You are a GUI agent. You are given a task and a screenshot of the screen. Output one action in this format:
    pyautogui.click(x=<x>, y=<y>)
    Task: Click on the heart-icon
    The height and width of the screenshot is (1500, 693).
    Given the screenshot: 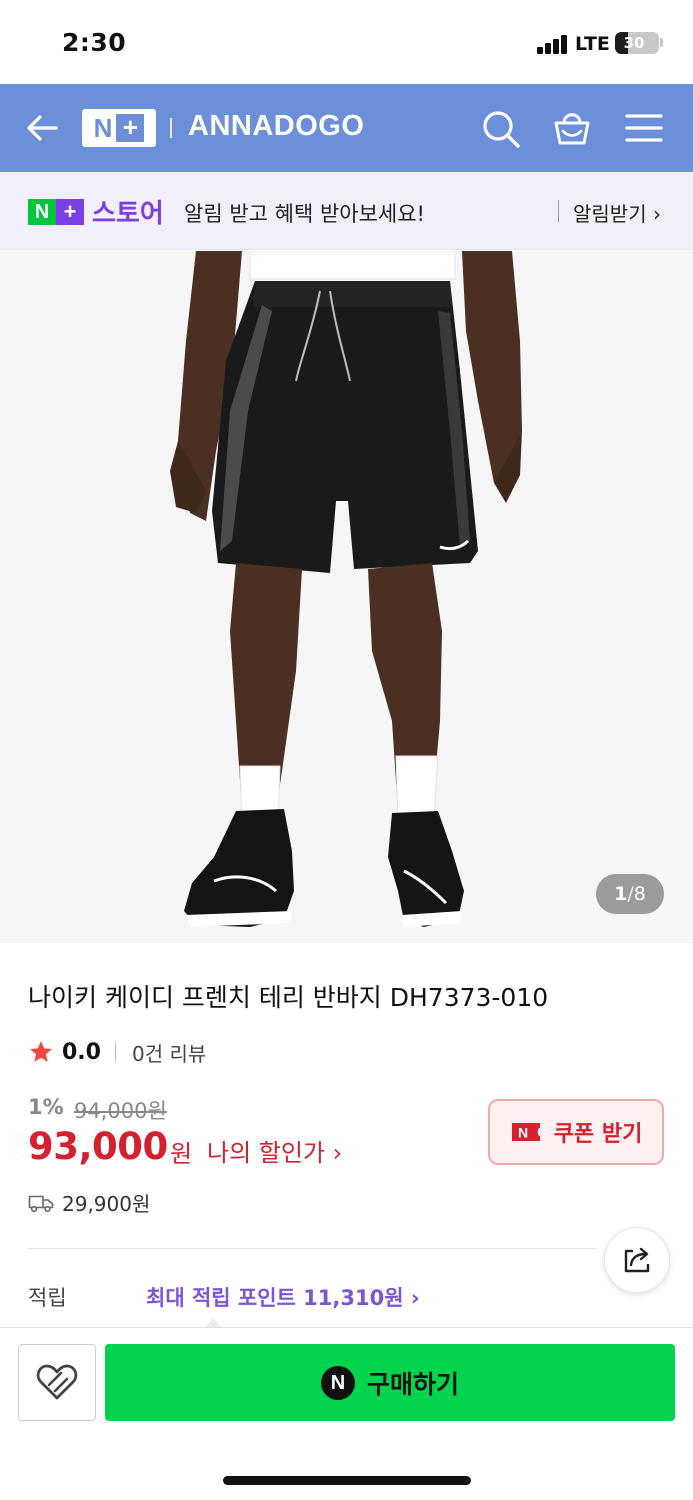 What is the action you would take?
    pyautogui.click(x=57, y=1381)
    